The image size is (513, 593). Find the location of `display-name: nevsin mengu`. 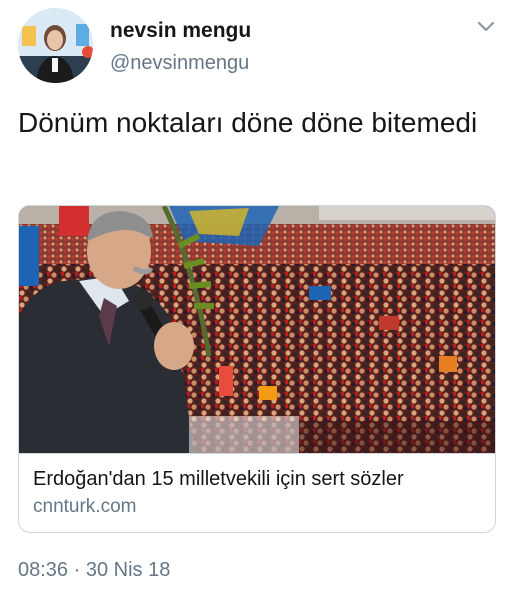

display-name: nevsin mengu is located at coordinates (180, 31).